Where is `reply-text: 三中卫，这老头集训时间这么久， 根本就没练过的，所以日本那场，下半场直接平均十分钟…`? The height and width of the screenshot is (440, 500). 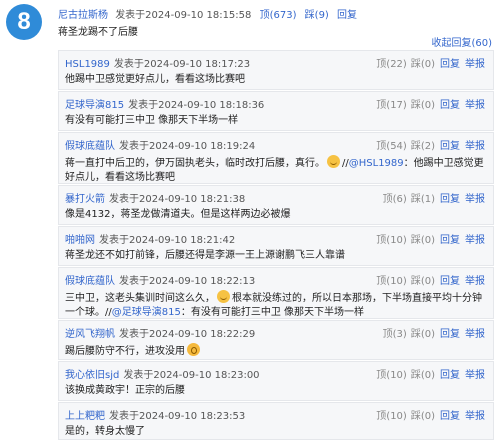 reply-text: 三中卫，这老头集训时间这么久， 根本就没练过的，所以日本那场，下半场直接平均十分钟… is located at coordinates (275, 305).